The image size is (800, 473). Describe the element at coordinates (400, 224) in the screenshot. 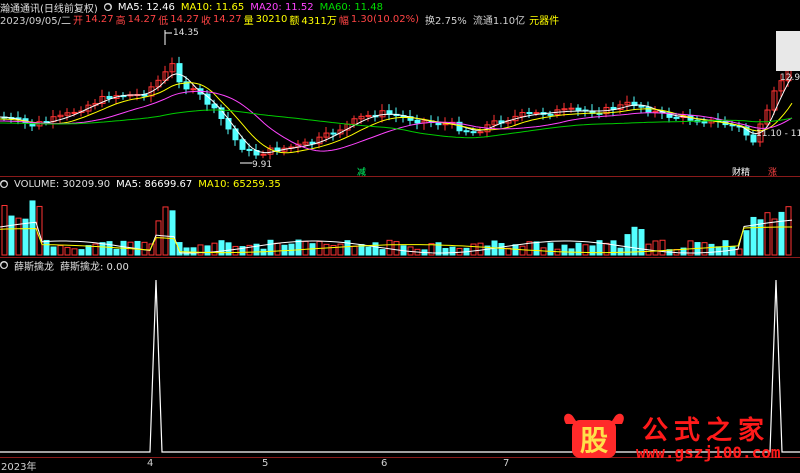

I see `volume-chart` at that location.